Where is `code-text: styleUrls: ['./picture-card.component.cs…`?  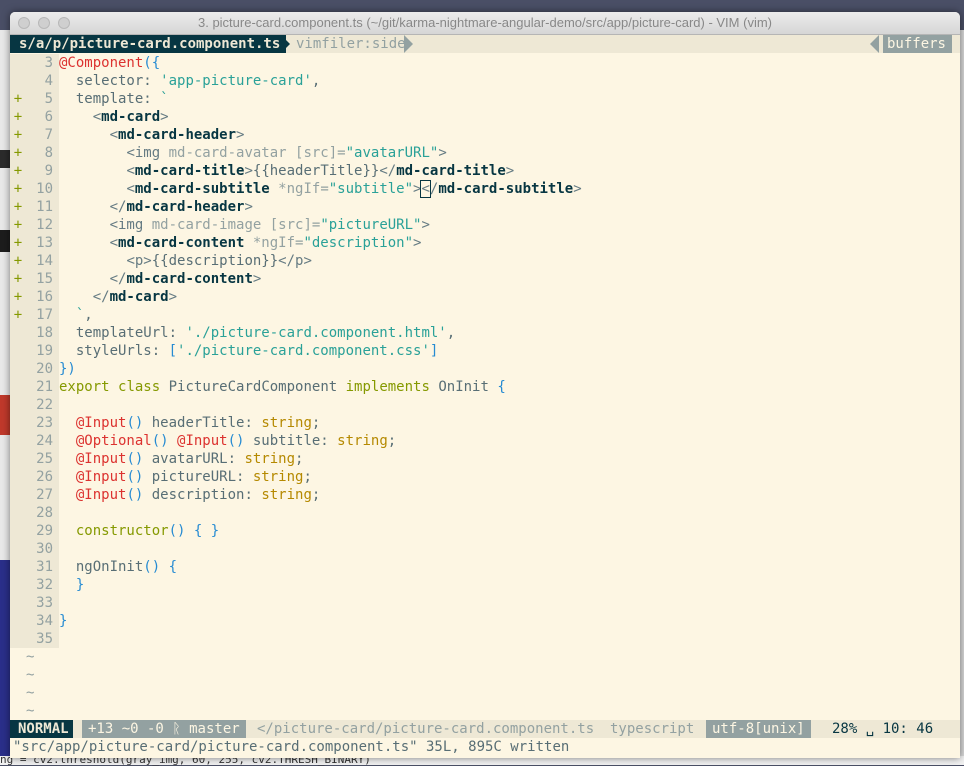
code-text: styleUrls: ['./picture-card.component.cs… is located at coordinates (248, 351).